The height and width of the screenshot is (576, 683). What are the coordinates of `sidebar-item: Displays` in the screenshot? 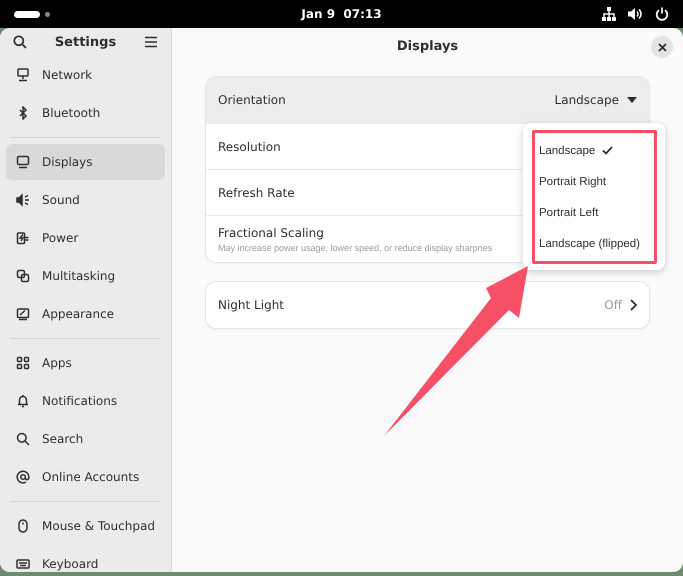 It's located at (85, 162).